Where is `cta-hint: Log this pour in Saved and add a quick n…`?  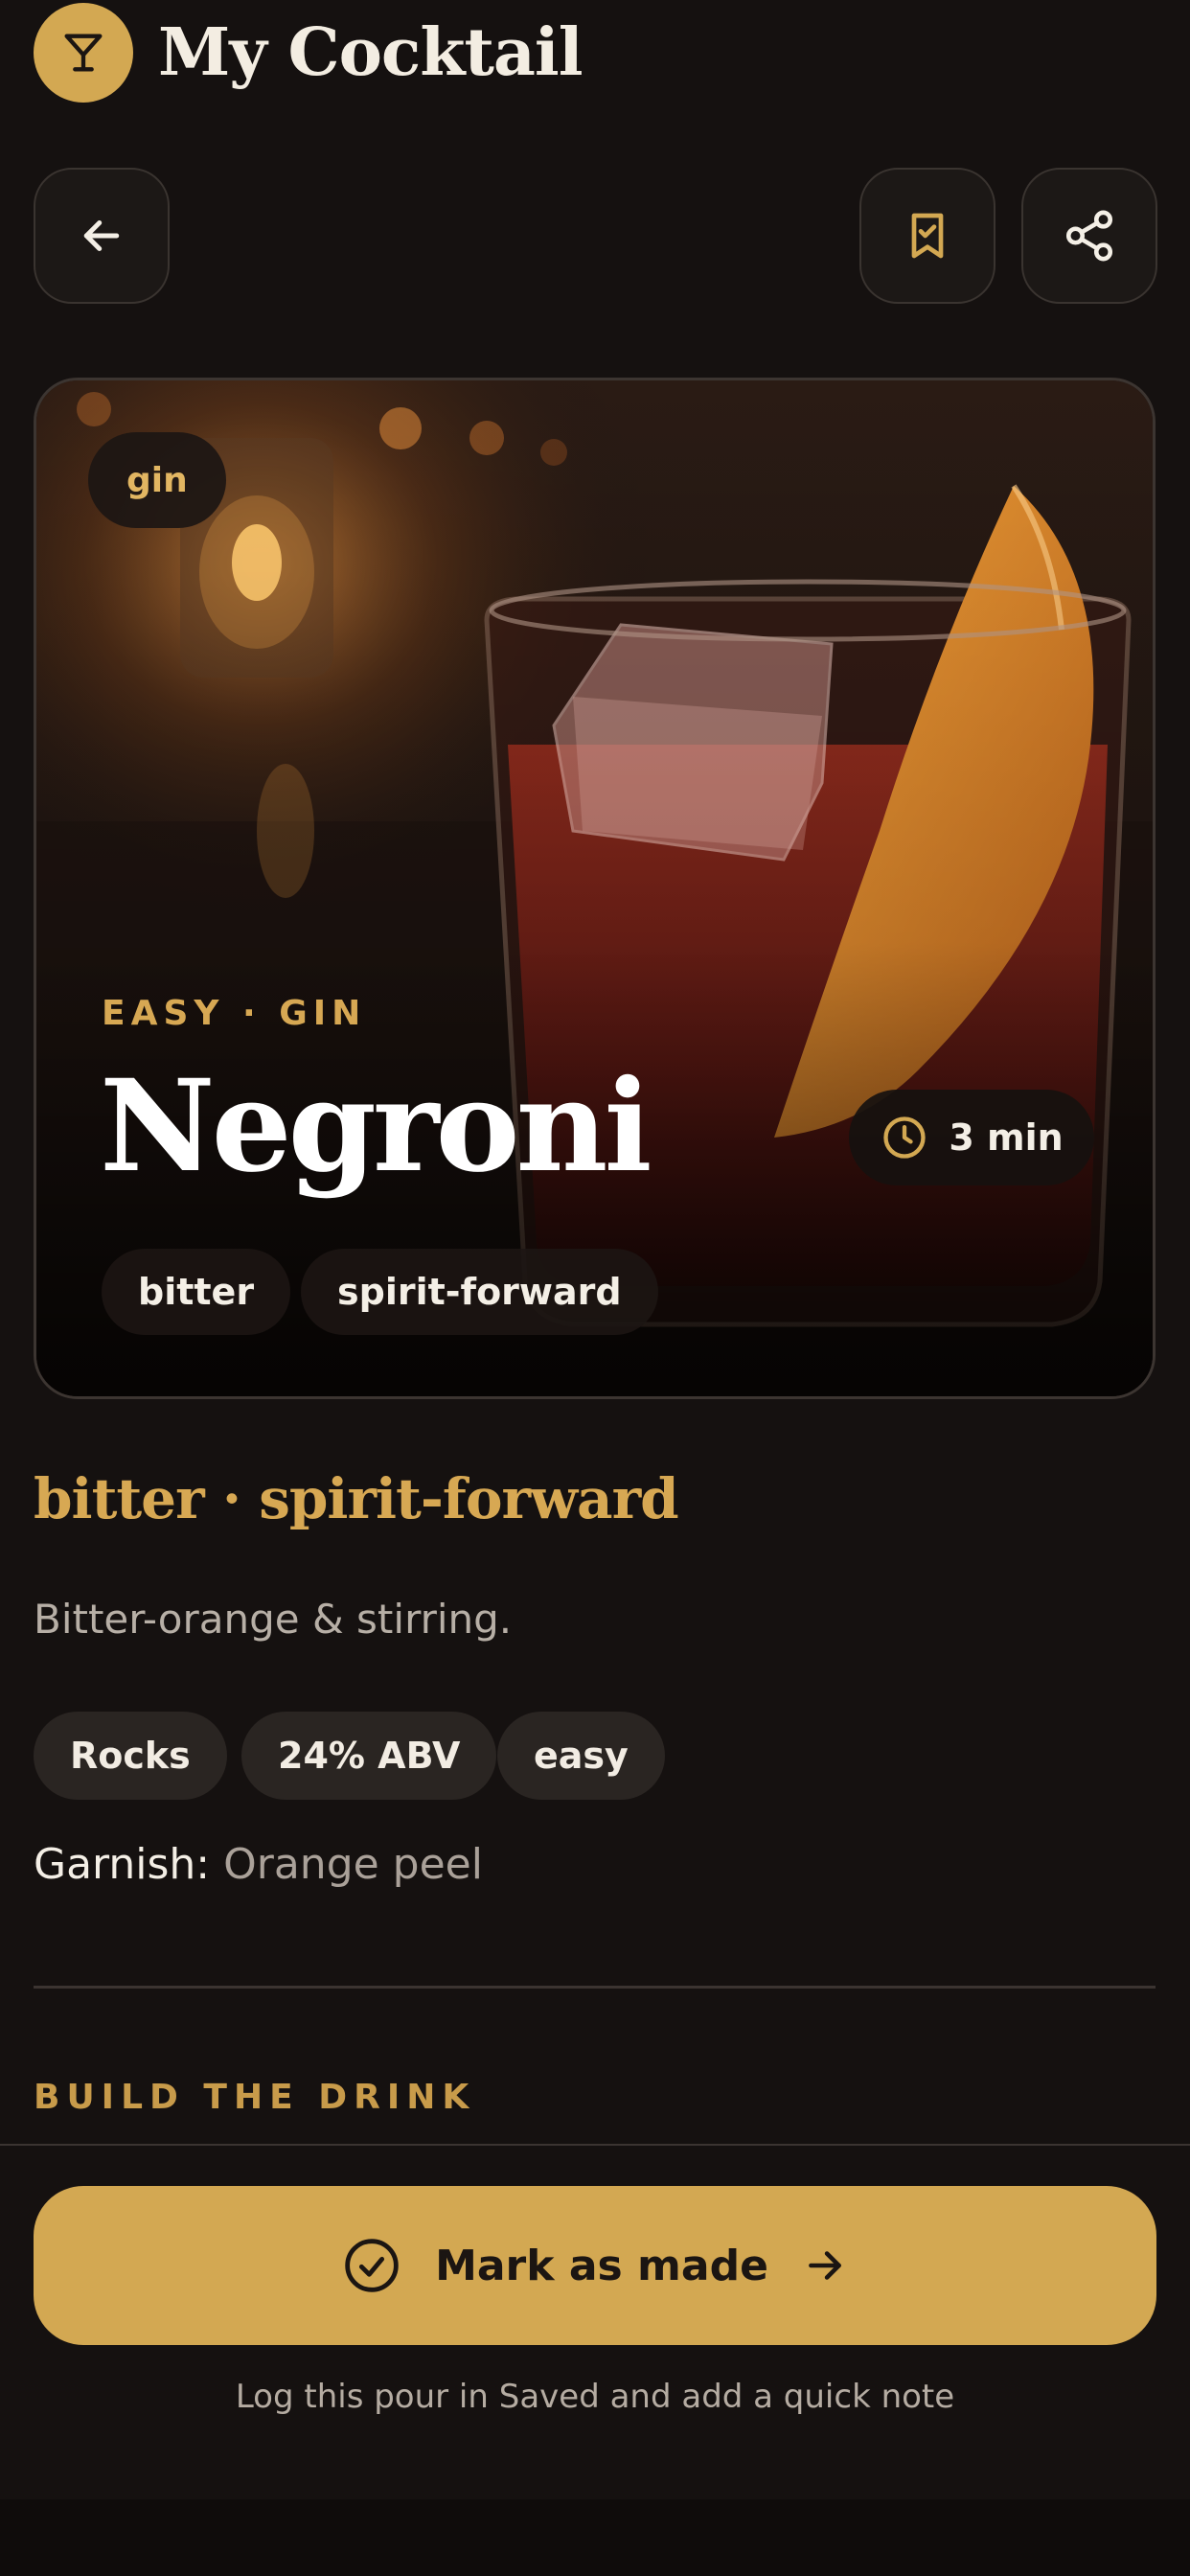
cta-hint: Log this pour in Saved and add a quick n… is located at coordinates (595, 2397).